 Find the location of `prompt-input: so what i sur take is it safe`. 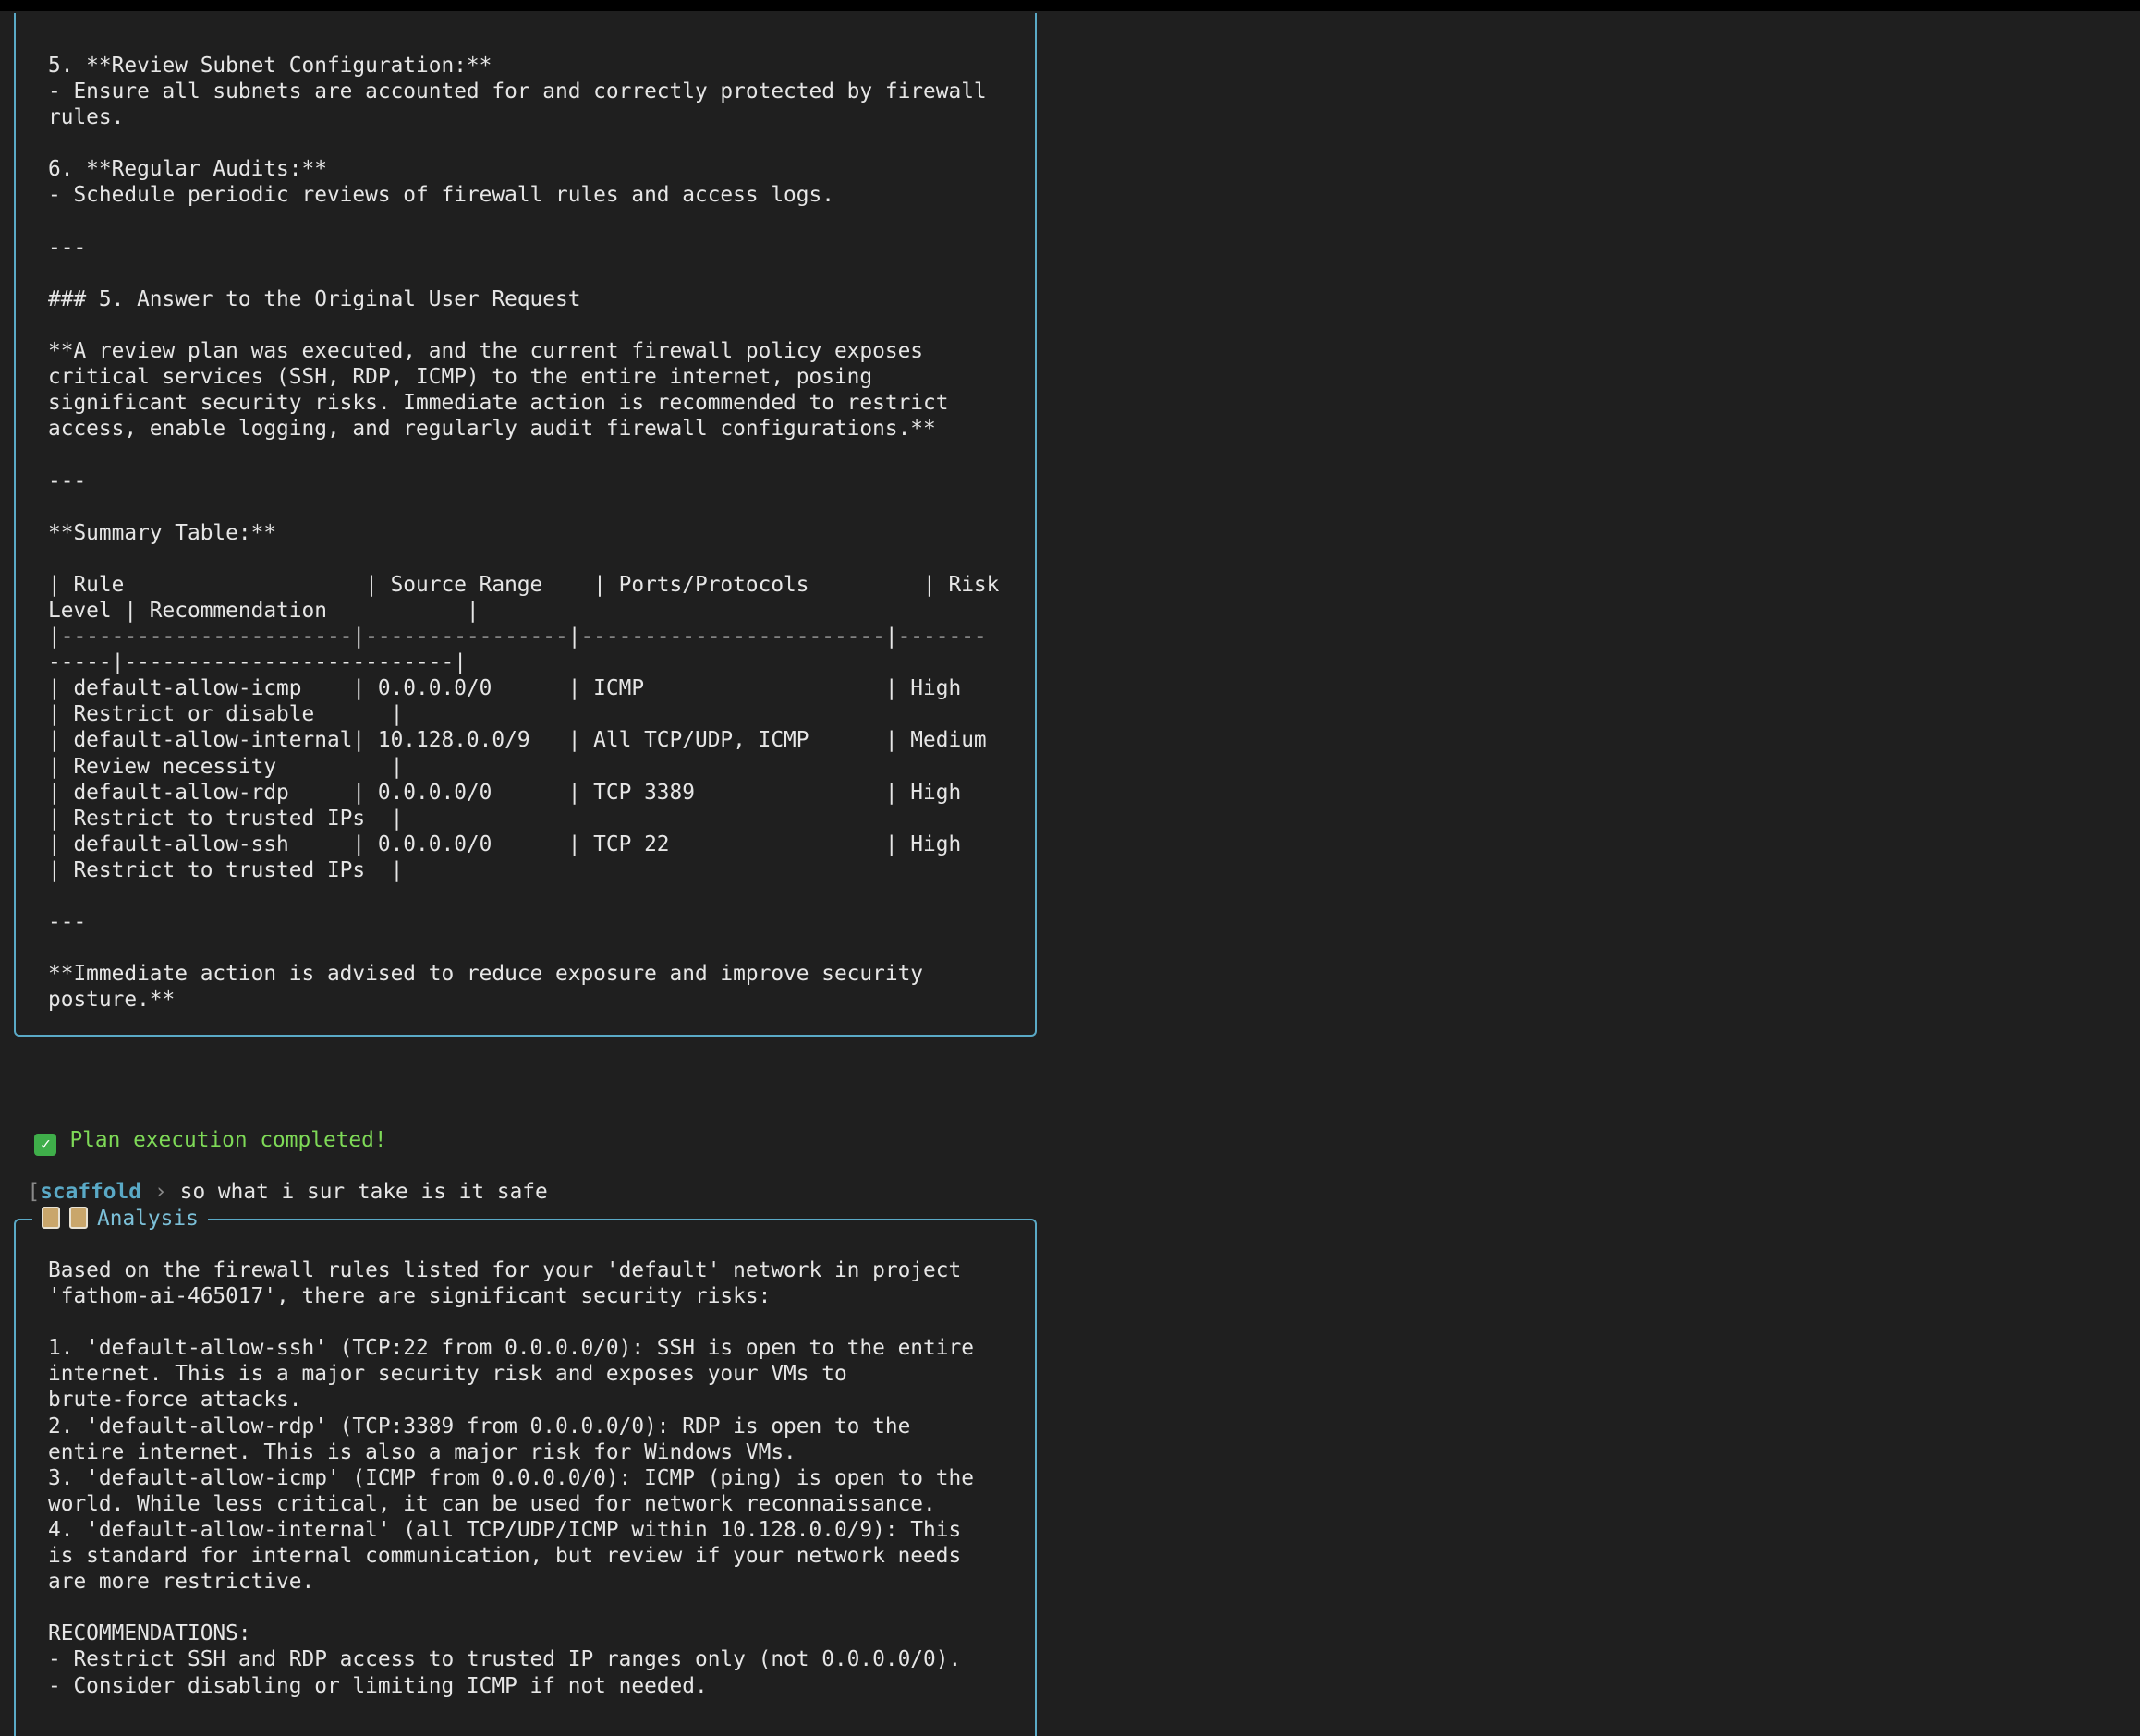

prompt-input: so what i sur take is it safe is located at coordinates (364, 1192).